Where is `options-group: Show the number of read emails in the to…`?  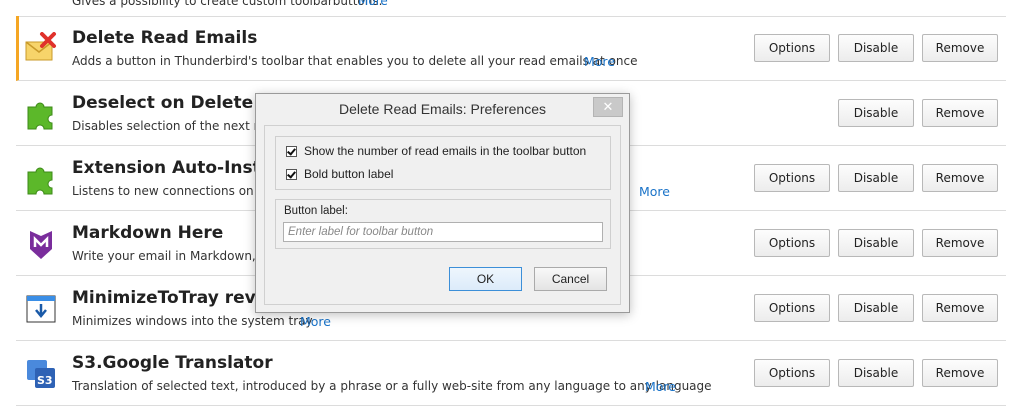
options-group: Show the number of read emails in the to… is located at coordinates (443, 163).